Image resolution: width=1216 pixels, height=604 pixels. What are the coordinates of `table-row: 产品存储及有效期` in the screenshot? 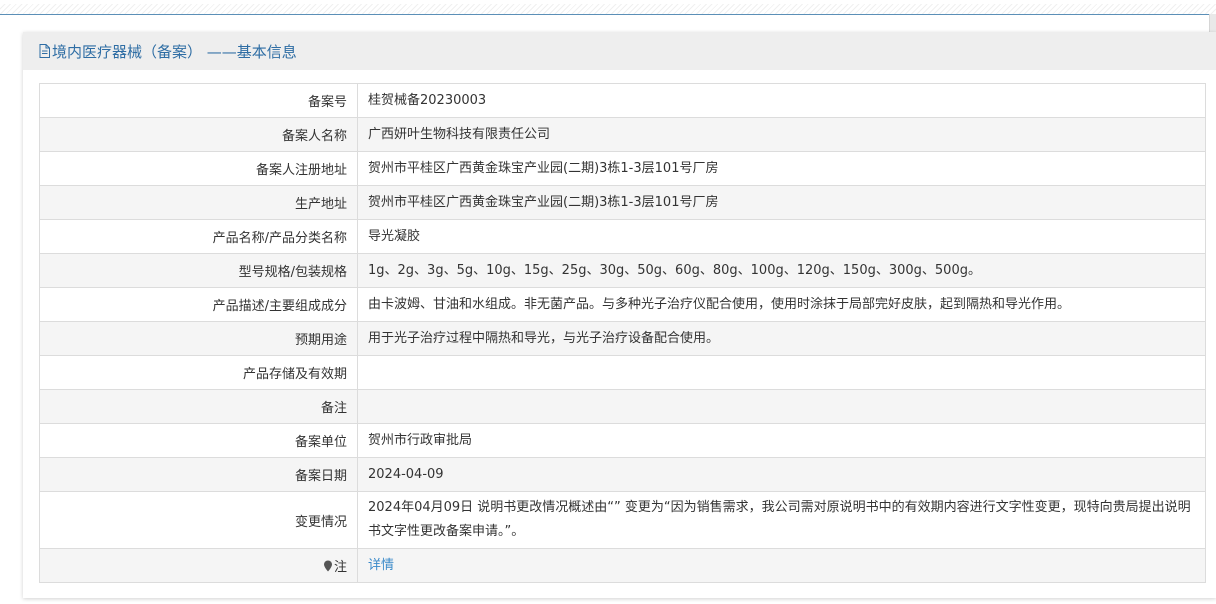 It's located at (622, 372).